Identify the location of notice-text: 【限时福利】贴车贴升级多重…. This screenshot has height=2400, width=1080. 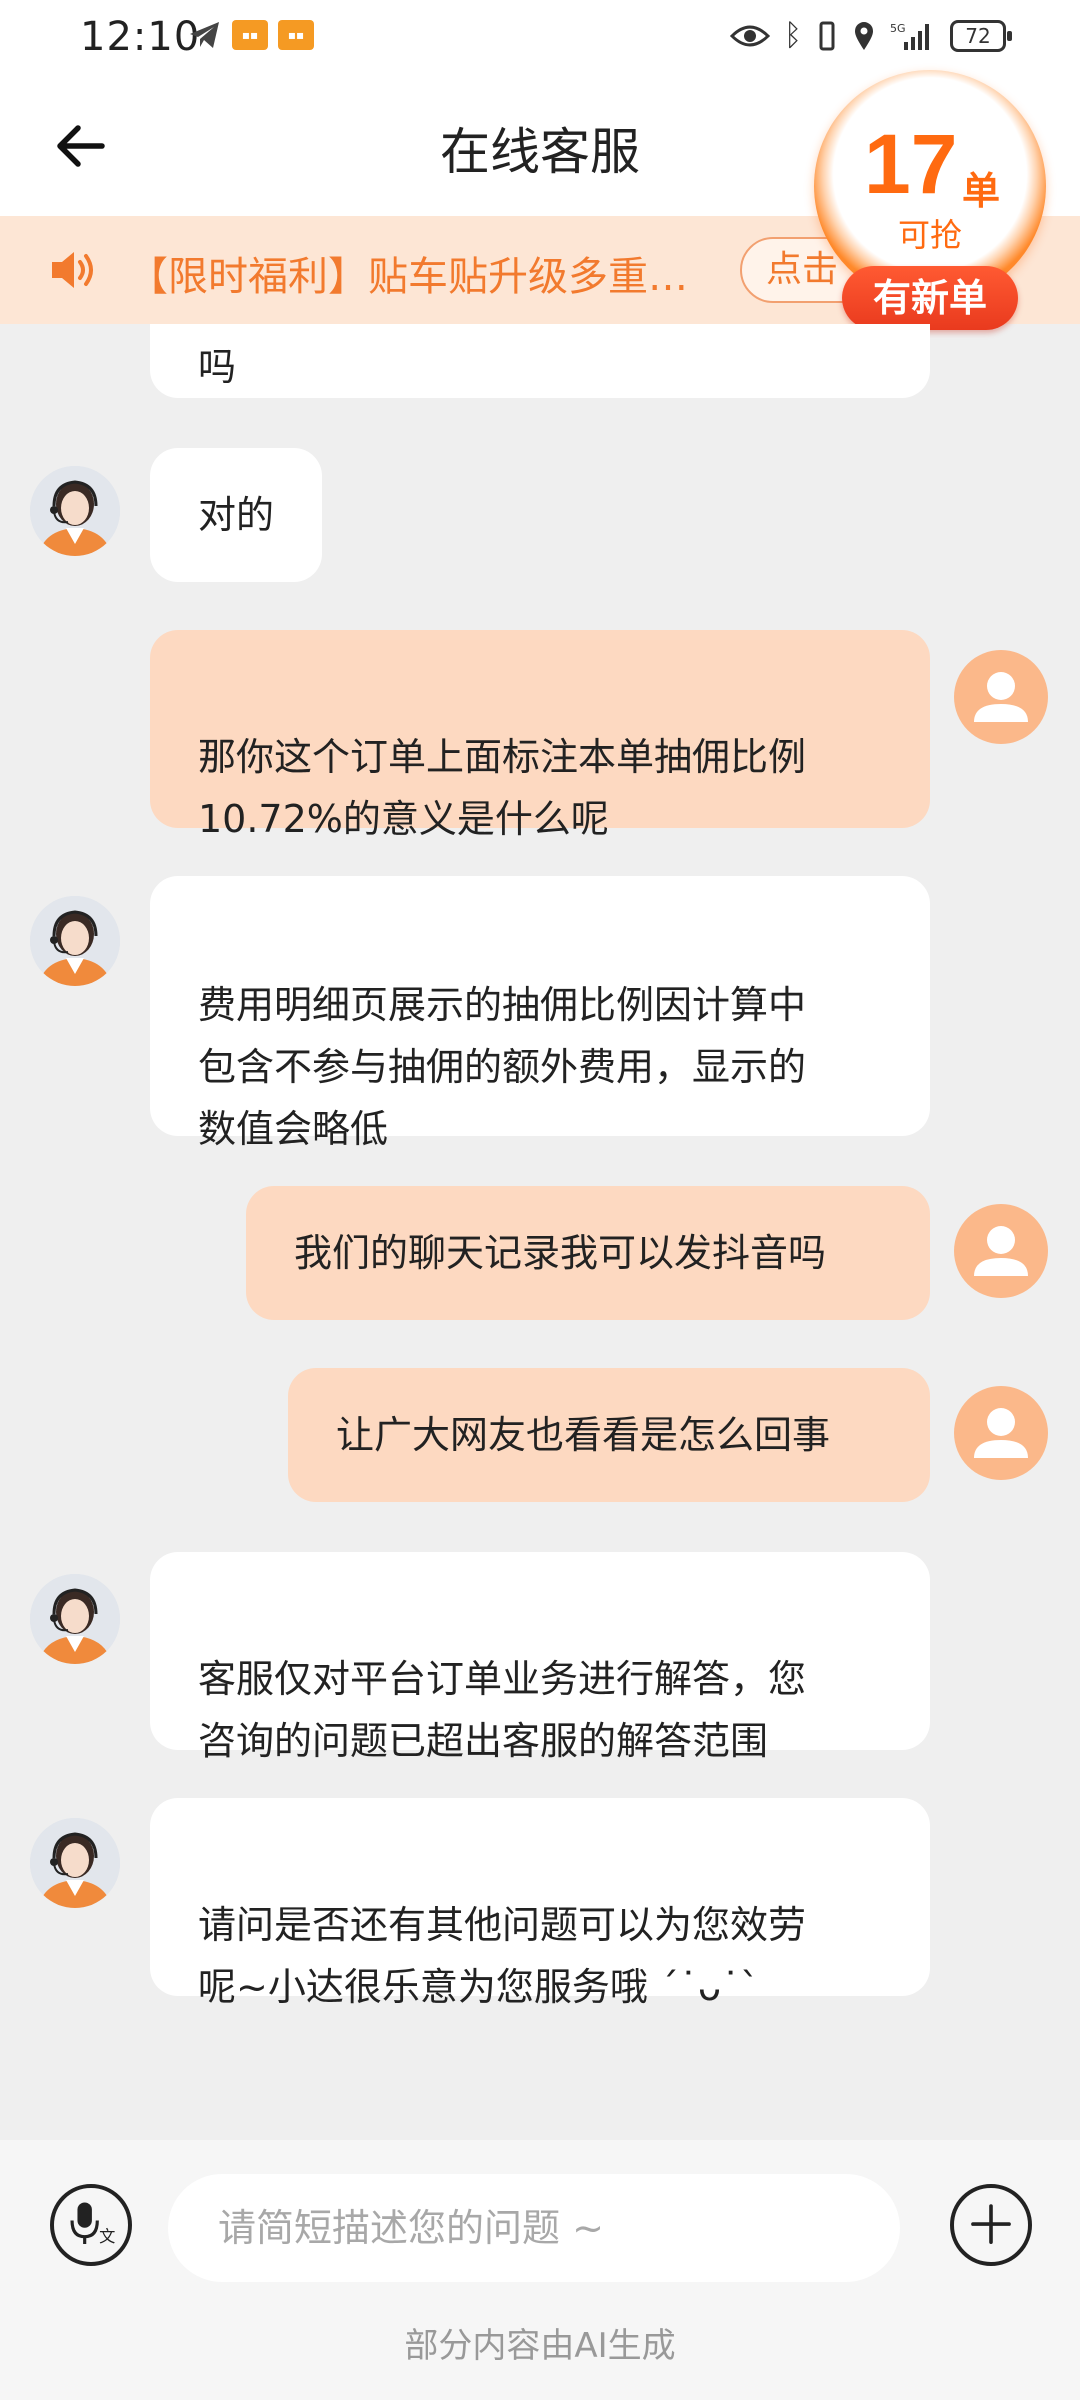
(408, 277).